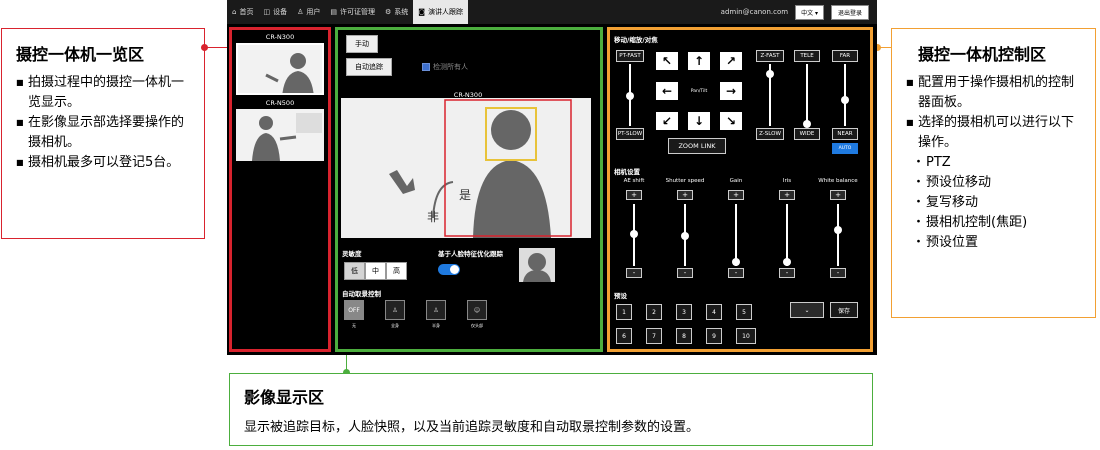 This screenshot has height=450, width=1100. What do you see at coordinates (620, 296) in the screenshot?
I see `preset-label: 预设` at bounding box center [620, 296].